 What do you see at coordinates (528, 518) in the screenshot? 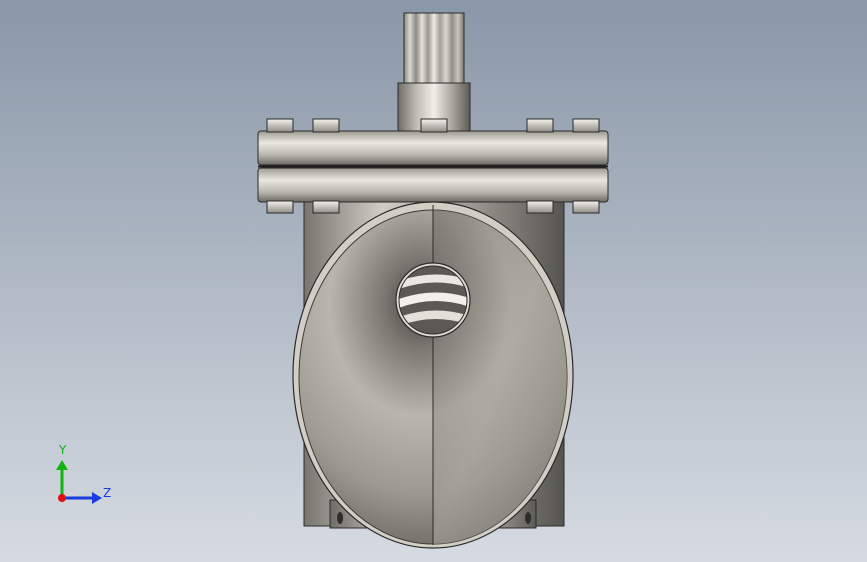
I see `mount-hole-right` at bounding box center [528, 518].